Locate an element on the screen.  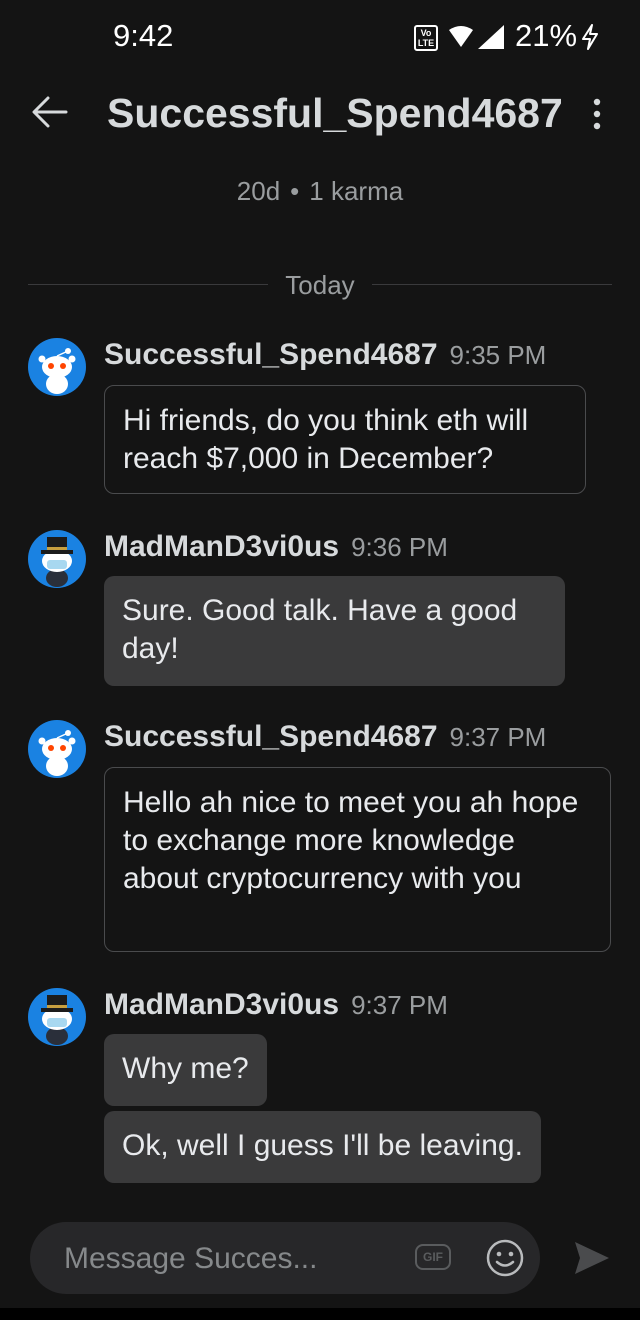
message-author: Successful_Spend4687 9:35 PM is located at coordinates (325, 355).